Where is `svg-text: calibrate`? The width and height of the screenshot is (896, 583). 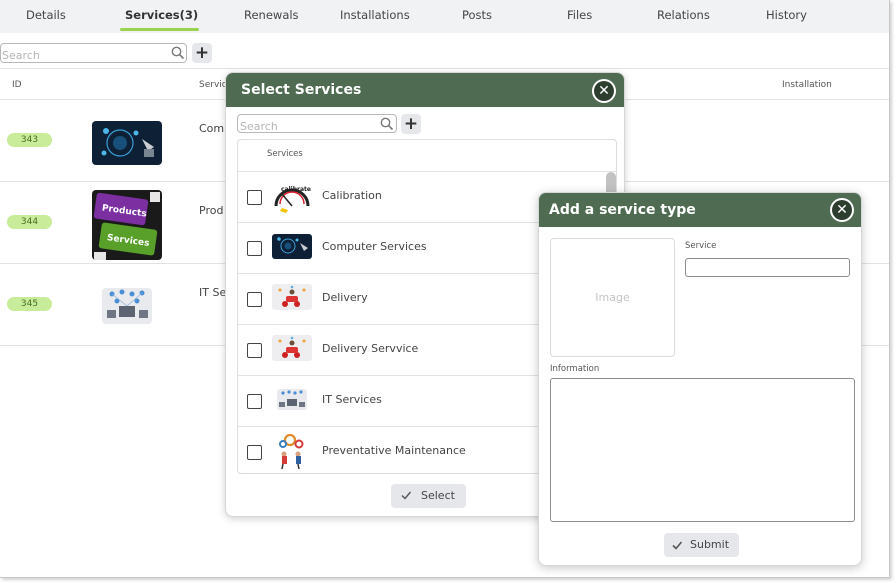 svg-text: calibrate is located at coordinates (296, 189).